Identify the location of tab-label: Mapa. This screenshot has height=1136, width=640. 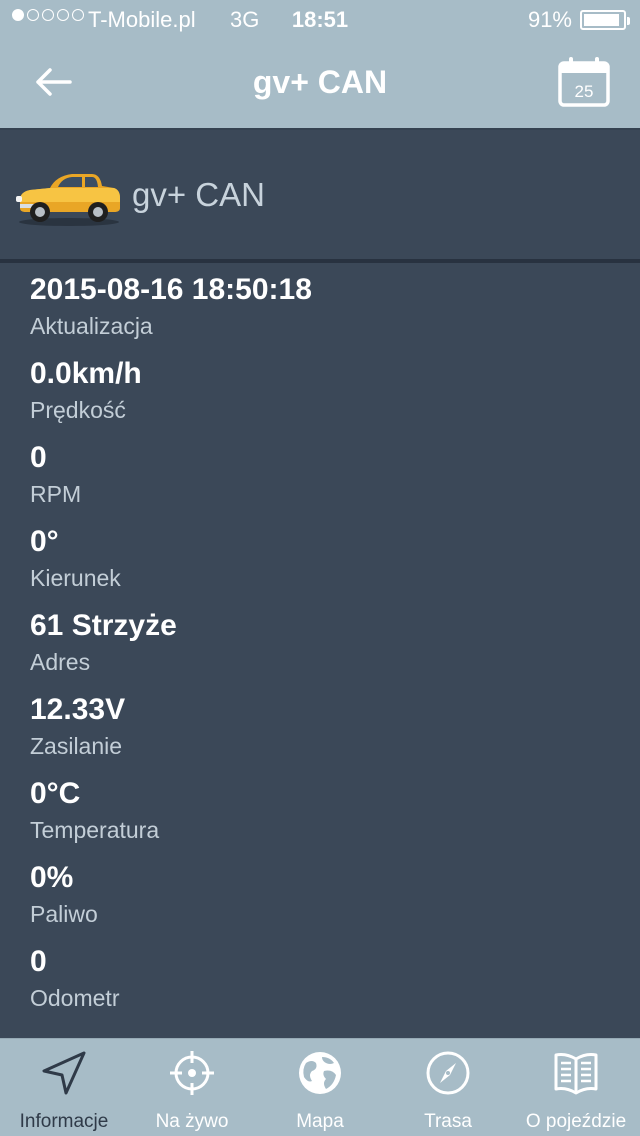
(320, 1121).